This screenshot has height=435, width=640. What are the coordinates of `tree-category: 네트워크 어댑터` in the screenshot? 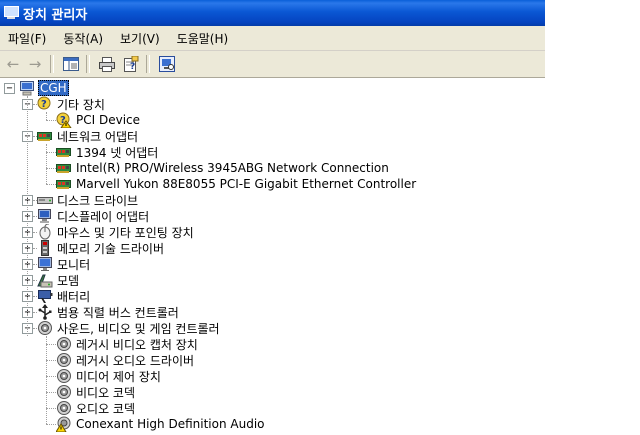 It's located at (88, 136).